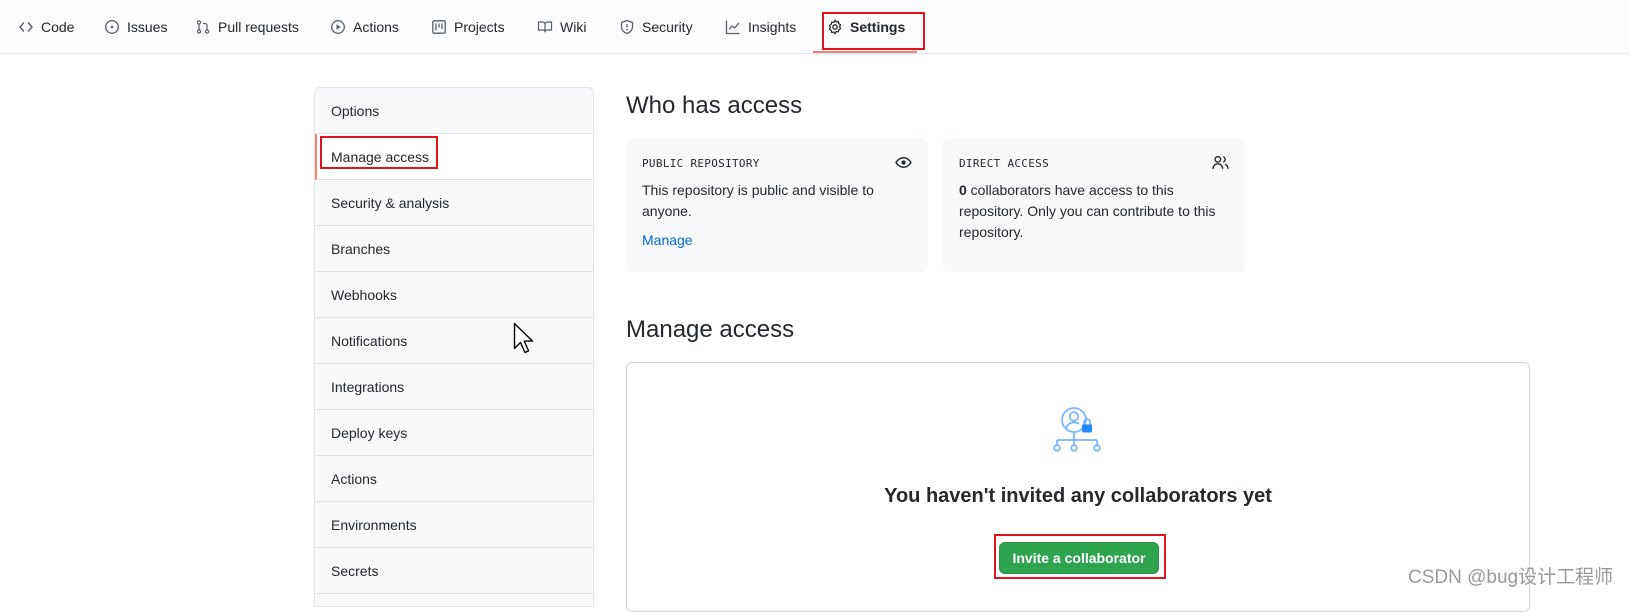  What do you see at coordinates (454, 295) in the screenshot?
I see `menu-item-webhooks: Webhooks` at bounding box center [454, 295].